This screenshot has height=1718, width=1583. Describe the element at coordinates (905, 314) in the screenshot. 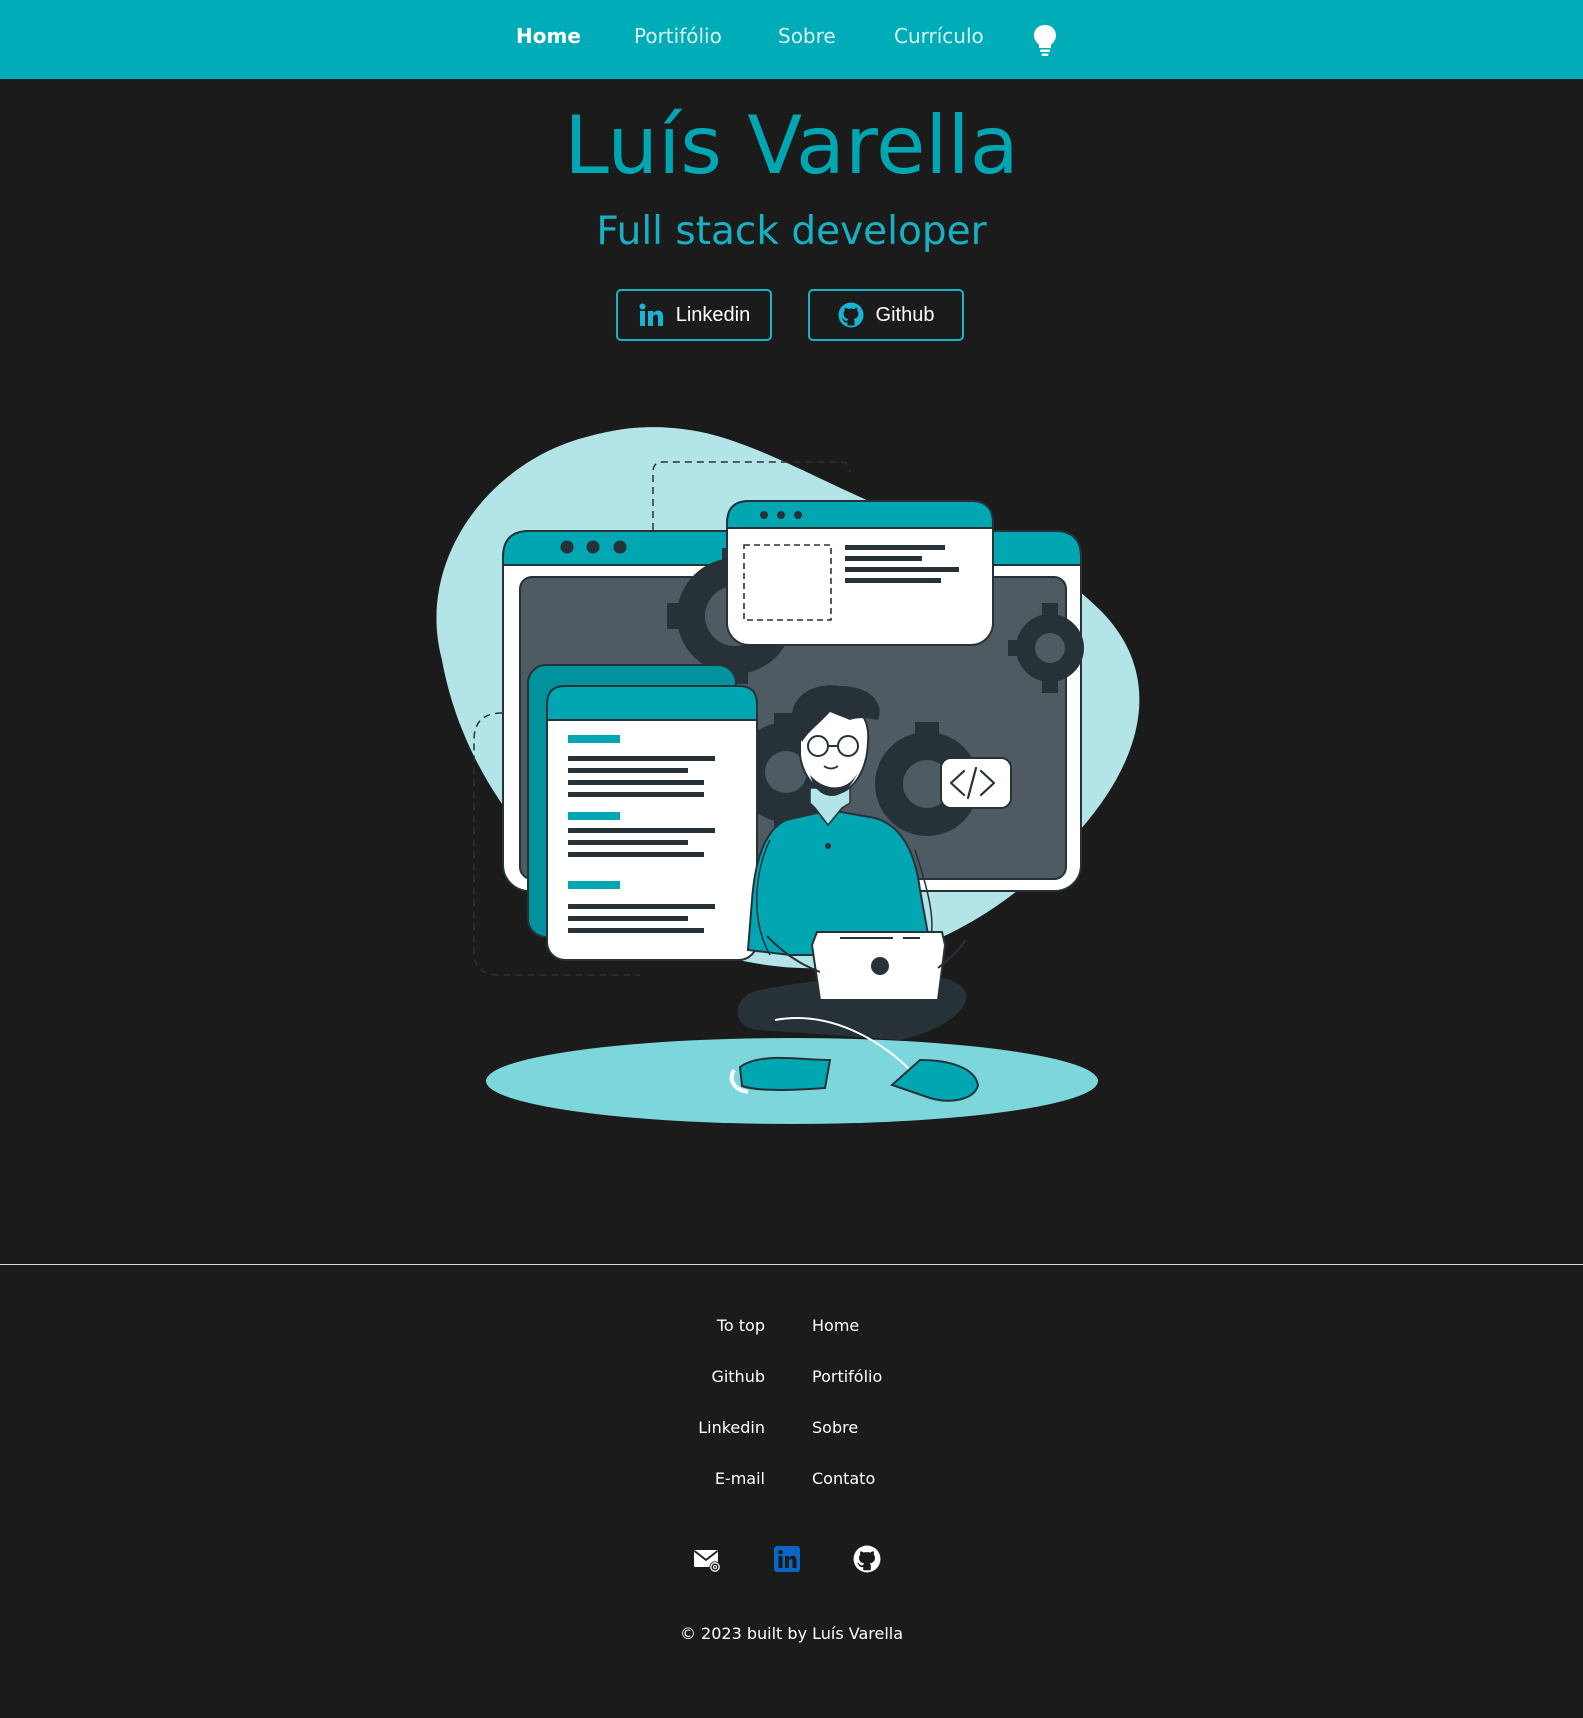

I see `github-button-label: Github` at that location.